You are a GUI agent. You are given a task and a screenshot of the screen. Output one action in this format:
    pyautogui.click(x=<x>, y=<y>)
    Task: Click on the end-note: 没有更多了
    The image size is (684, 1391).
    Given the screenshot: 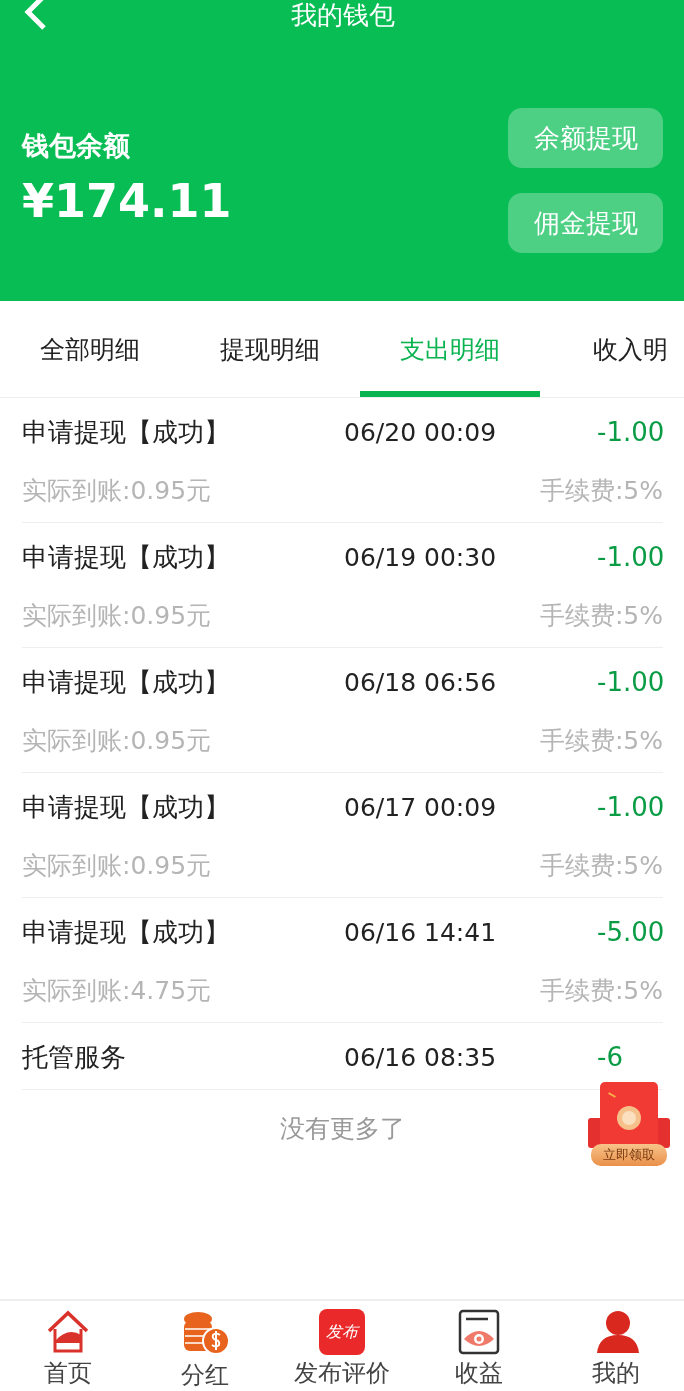 What is the action you would take?
    pyautogui.click(x=342, y=1128)
    